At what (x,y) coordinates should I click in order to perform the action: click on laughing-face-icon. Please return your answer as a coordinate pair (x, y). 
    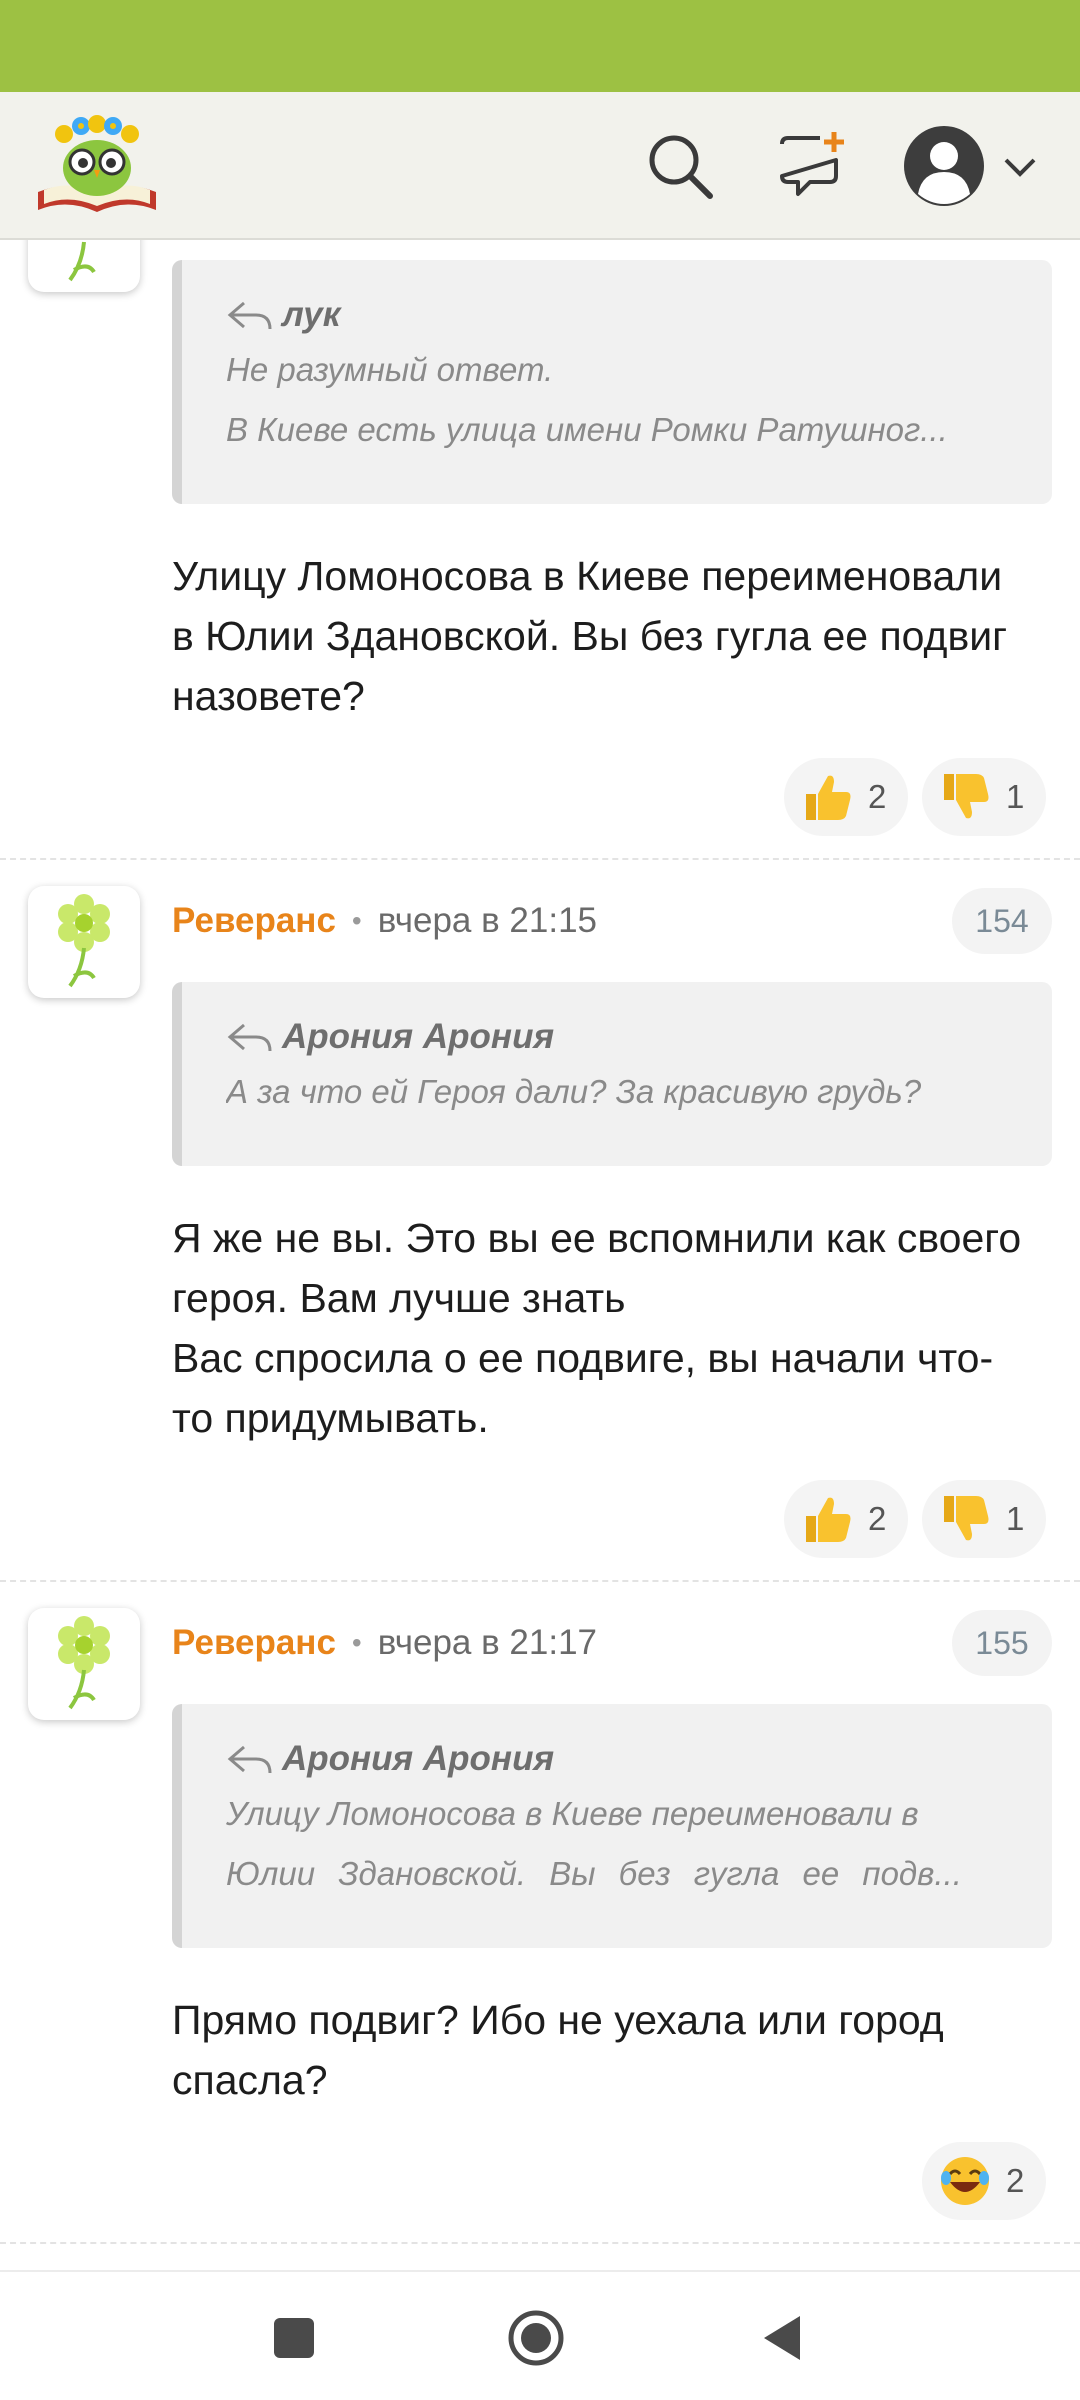
    Looking at the image, I should click on (965, 2181).